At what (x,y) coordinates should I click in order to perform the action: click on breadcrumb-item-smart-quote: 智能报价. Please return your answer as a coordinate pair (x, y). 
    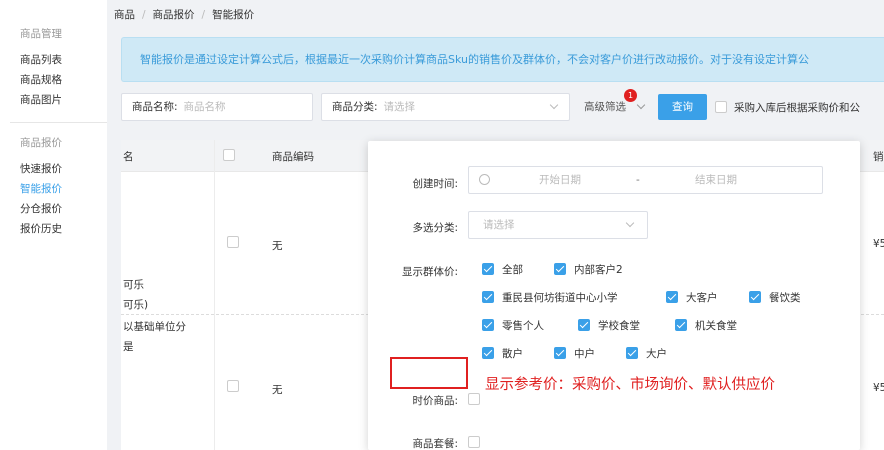
    Looking at the image, I should click on (233, 15).